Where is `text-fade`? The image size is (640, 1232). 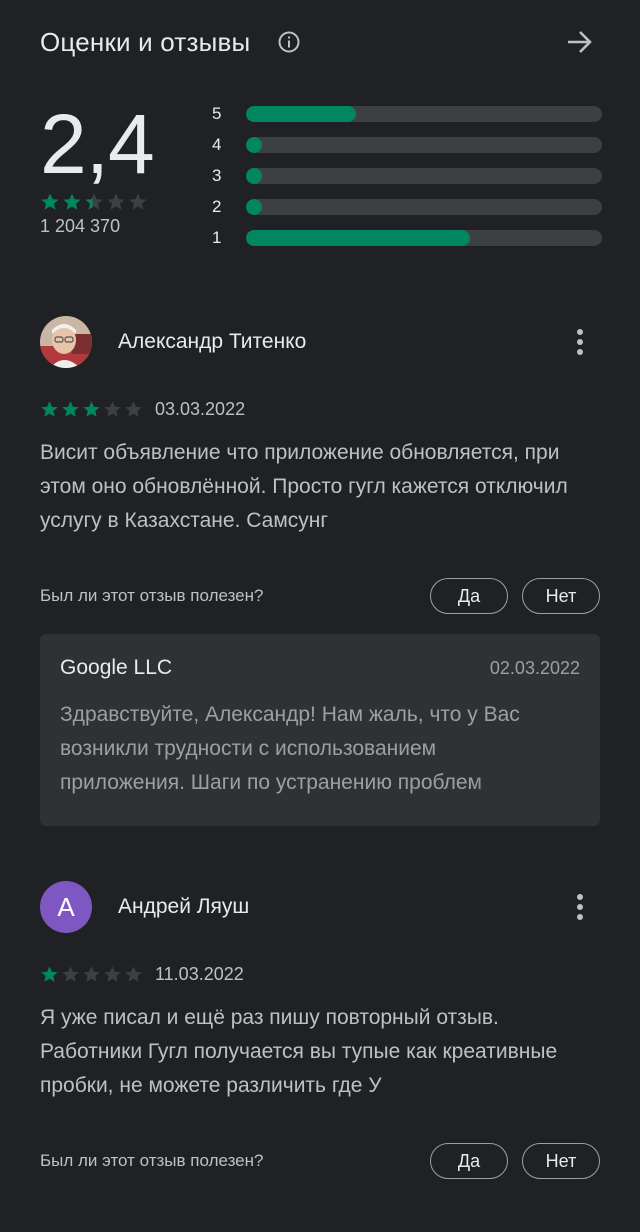
text-fade is located at coordinates (510, 783).